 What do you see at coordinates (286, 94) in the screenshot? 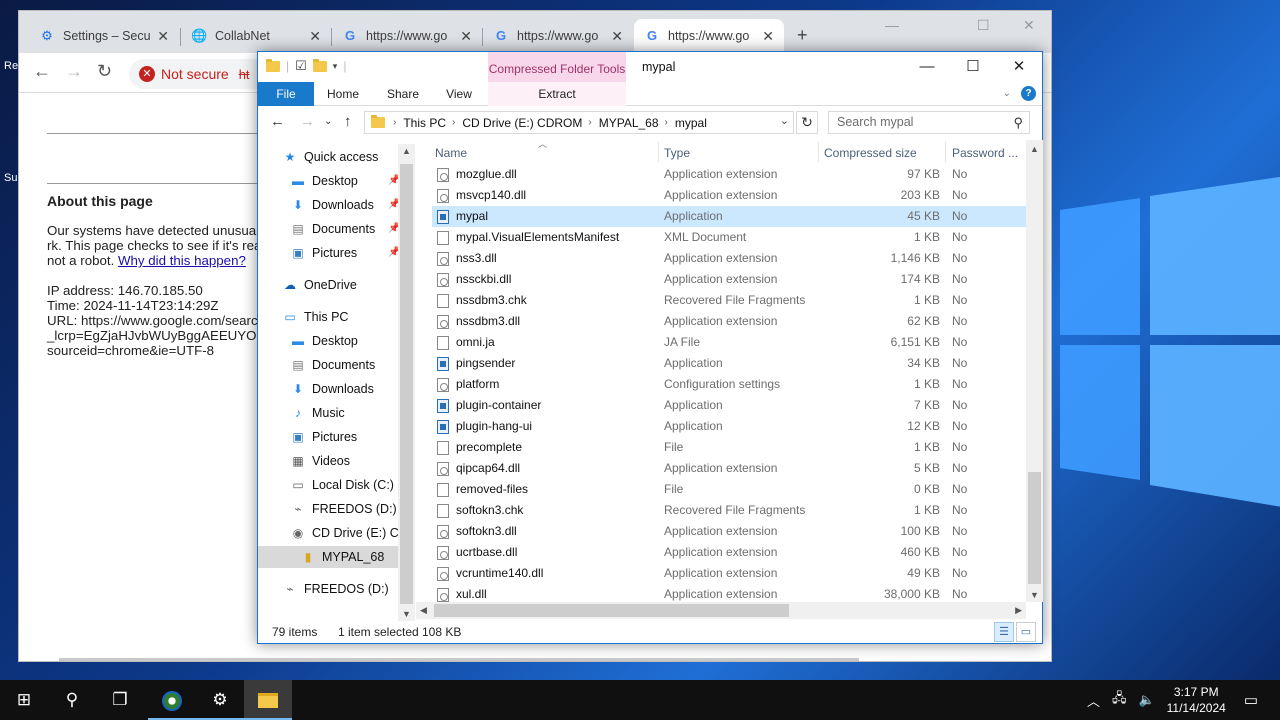
I see `tab-file: File` at bounding box center [286, 94].